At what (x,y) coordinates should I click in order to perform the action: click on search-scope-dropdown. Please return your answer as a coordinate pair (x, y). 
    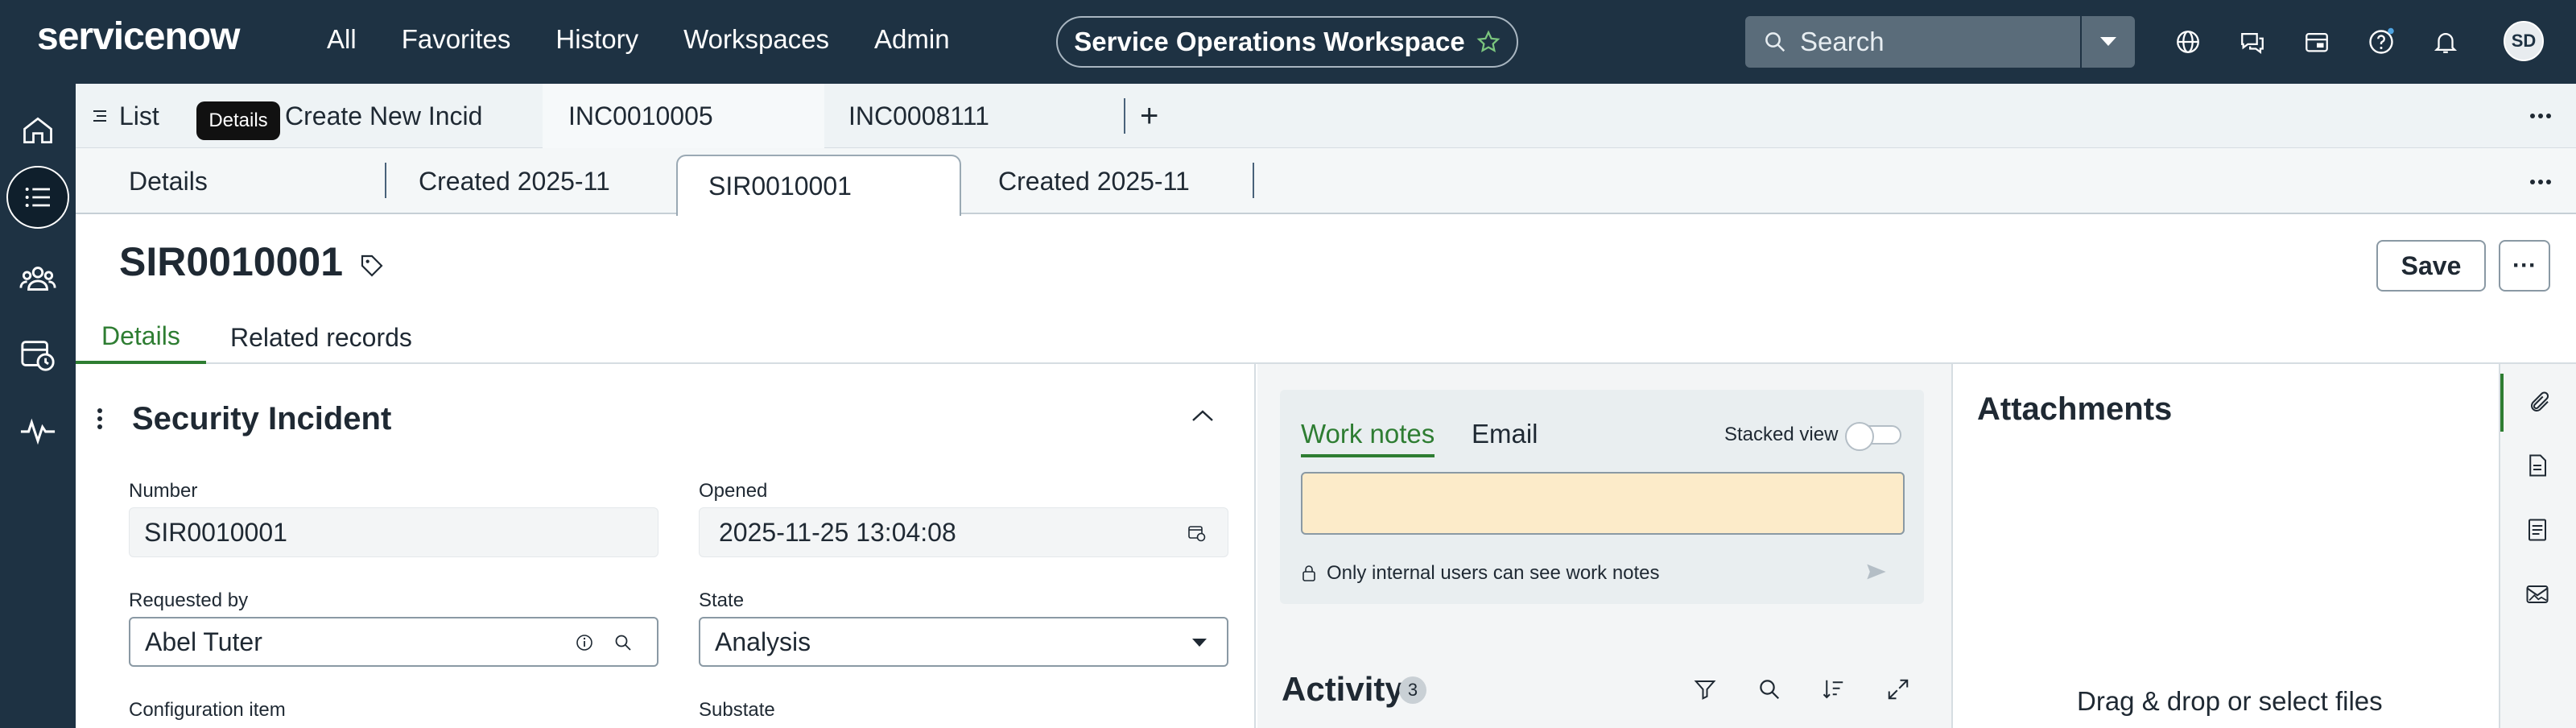
    Looking at the image, I should click on (2108, 42).